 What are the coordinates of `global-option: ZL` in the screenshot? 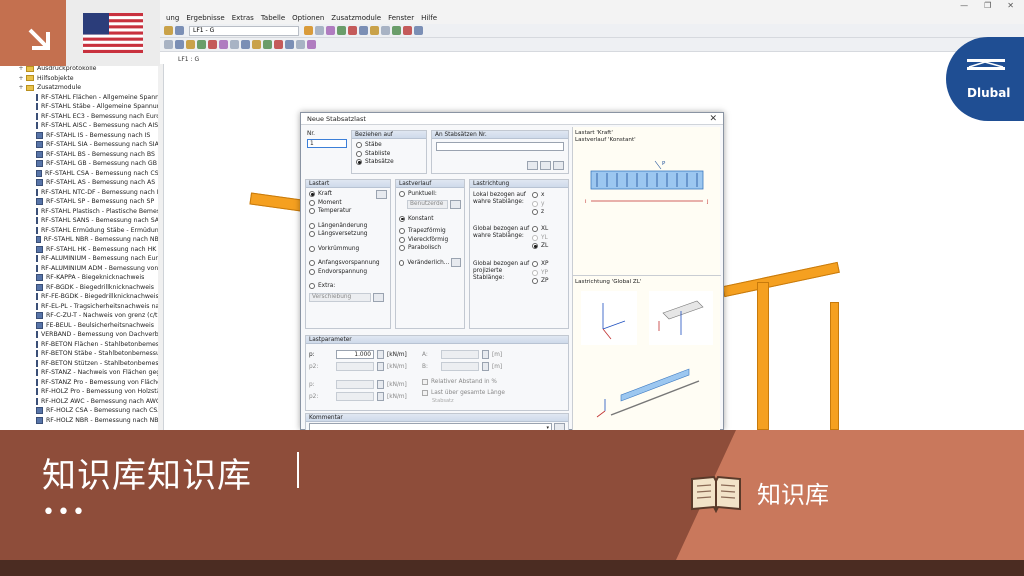 It's located at (540, 246).